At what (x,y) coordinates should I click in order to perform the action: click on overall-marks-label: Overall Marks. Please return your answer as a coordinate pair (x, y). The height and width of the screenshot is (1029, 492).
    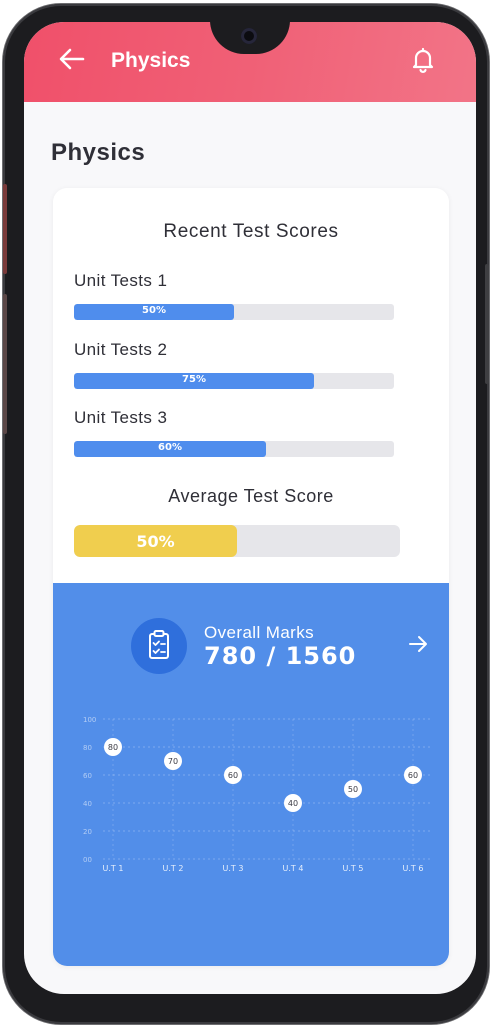
    Looking at the image, I should click on (259, 632).